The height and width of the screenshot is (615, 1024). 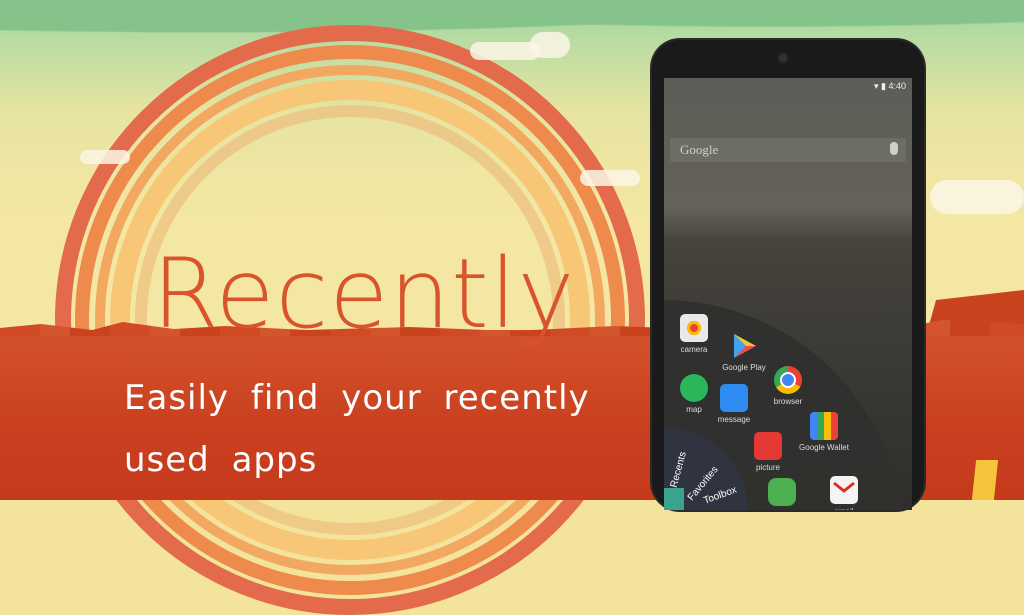 I want to click on camera-icon, so click(x=694, y=328).